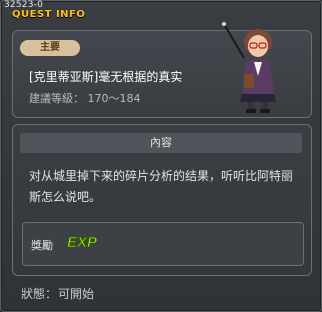 The image size is (322, 312). What do you see at coordinates (106, 77) in the screenshot?
I see `quest-name: [克里蒂亚斯]毫无根据的真实` at bounding box center [106, 77].